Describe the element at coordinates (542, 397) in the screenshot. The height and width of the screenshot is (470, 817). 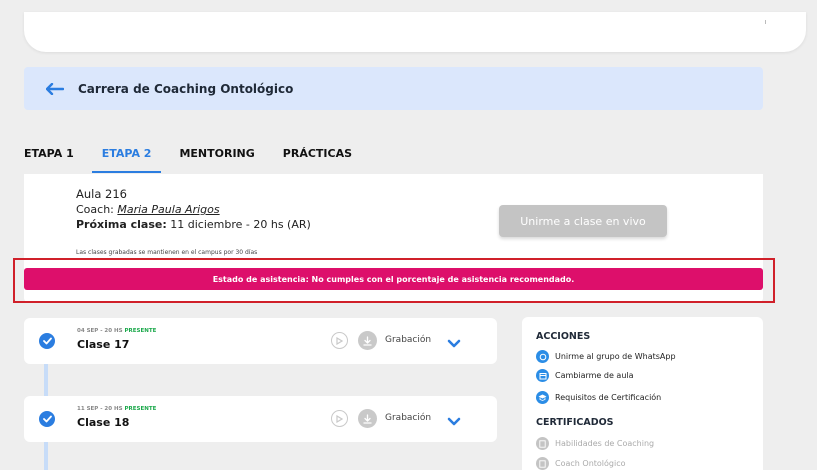
I see `graduation-cap-icon` at that location.